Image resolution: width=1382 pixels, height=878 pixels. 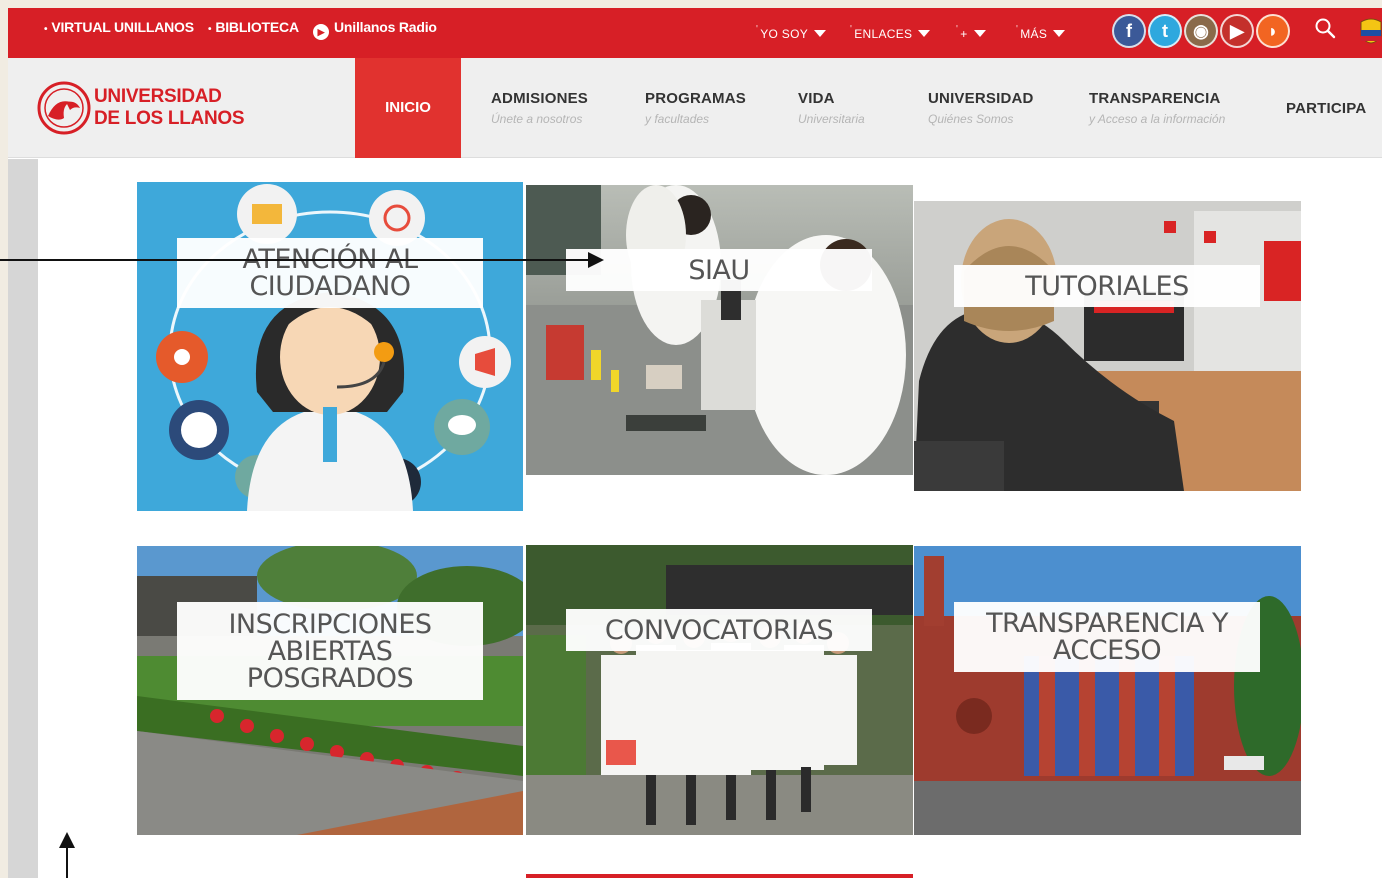 I want to click on nav-item-vida: VIDA Universitaria, so click(x=831, y=108).